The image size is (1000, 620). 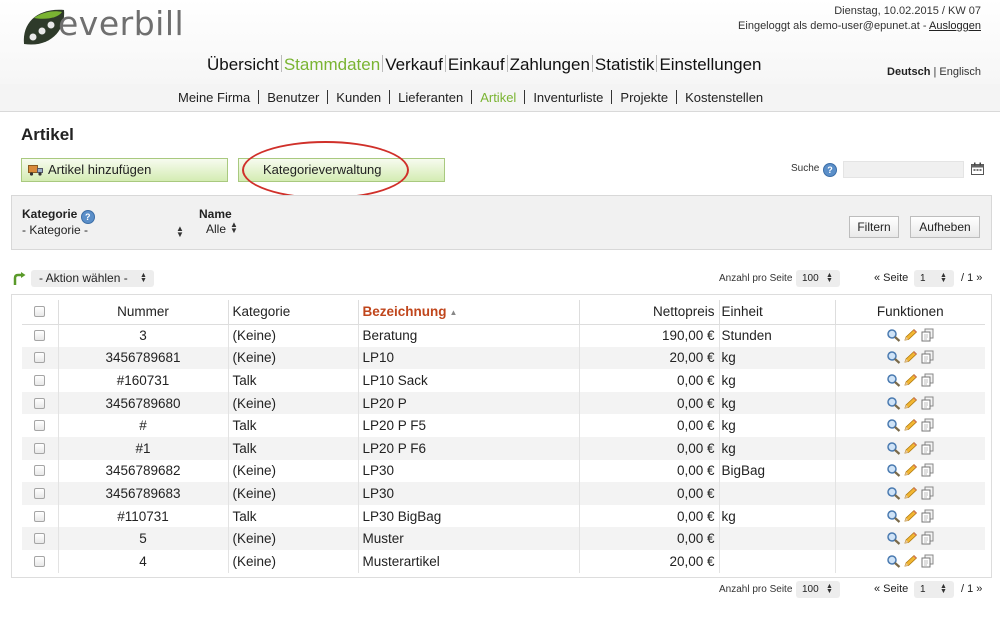 What do you see at coordinates (222, 229) in the screenshot?
I see `name-filter-select: Alle ▲ ▼` at bounding box center [222, 229].